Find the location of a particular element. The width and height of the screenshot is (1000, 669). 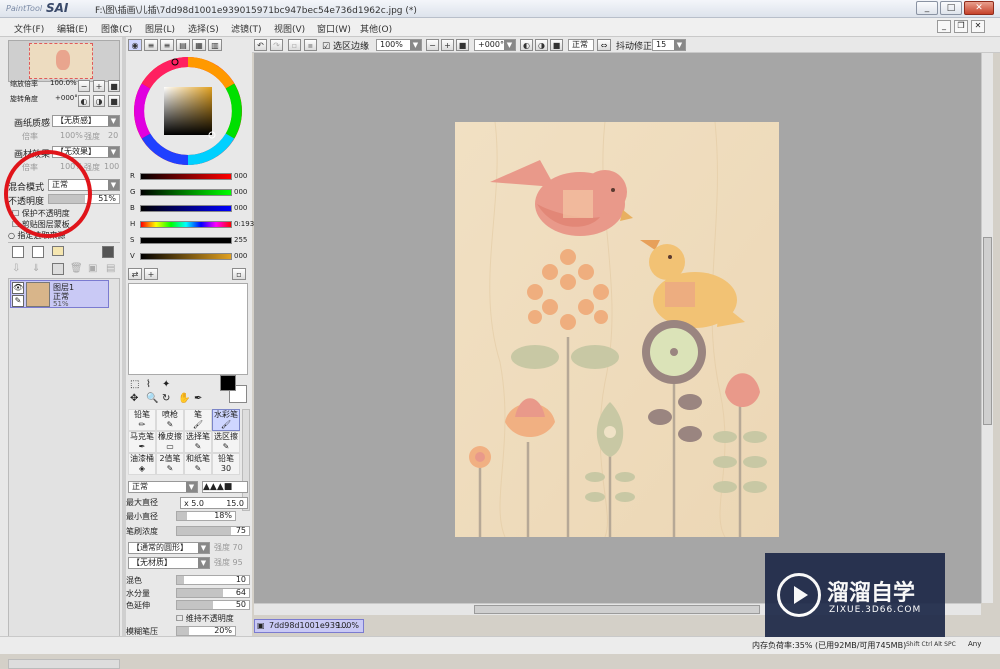

display-mode-select: 正常 is located at coordinates (581, 45).